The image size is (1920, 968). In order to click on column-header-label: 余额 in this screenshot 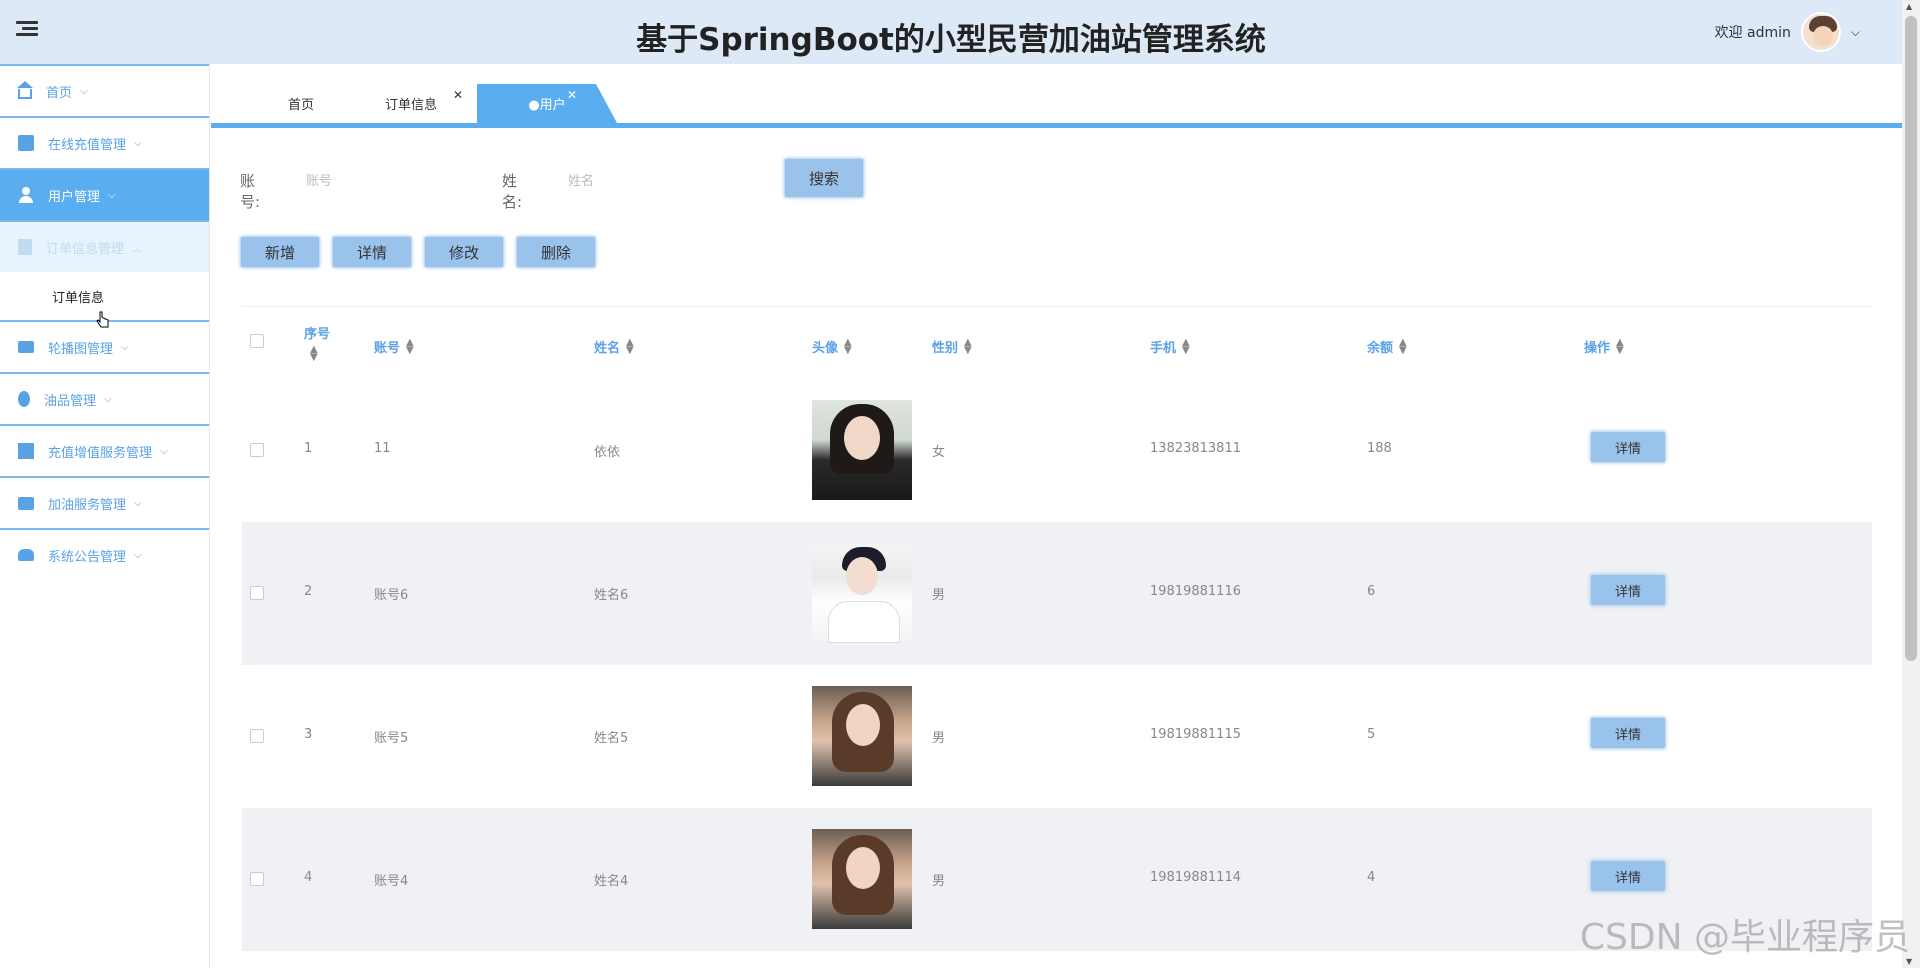, I will do `click(1380, 348)`.